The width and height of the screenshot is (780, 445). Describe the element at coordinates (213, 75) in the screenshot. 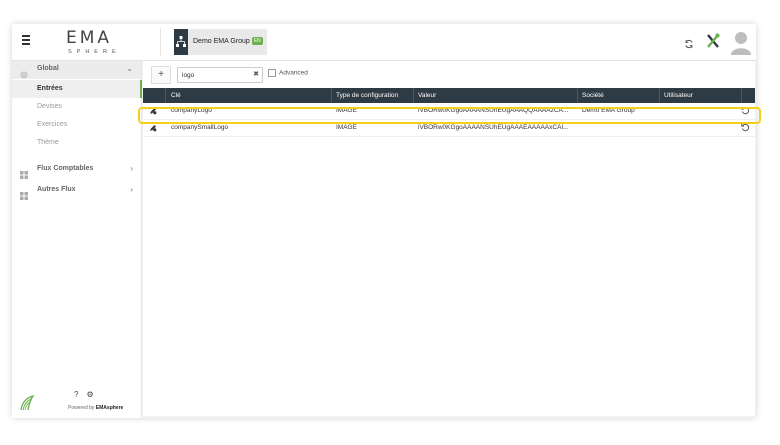

I see `search-input` at that location.